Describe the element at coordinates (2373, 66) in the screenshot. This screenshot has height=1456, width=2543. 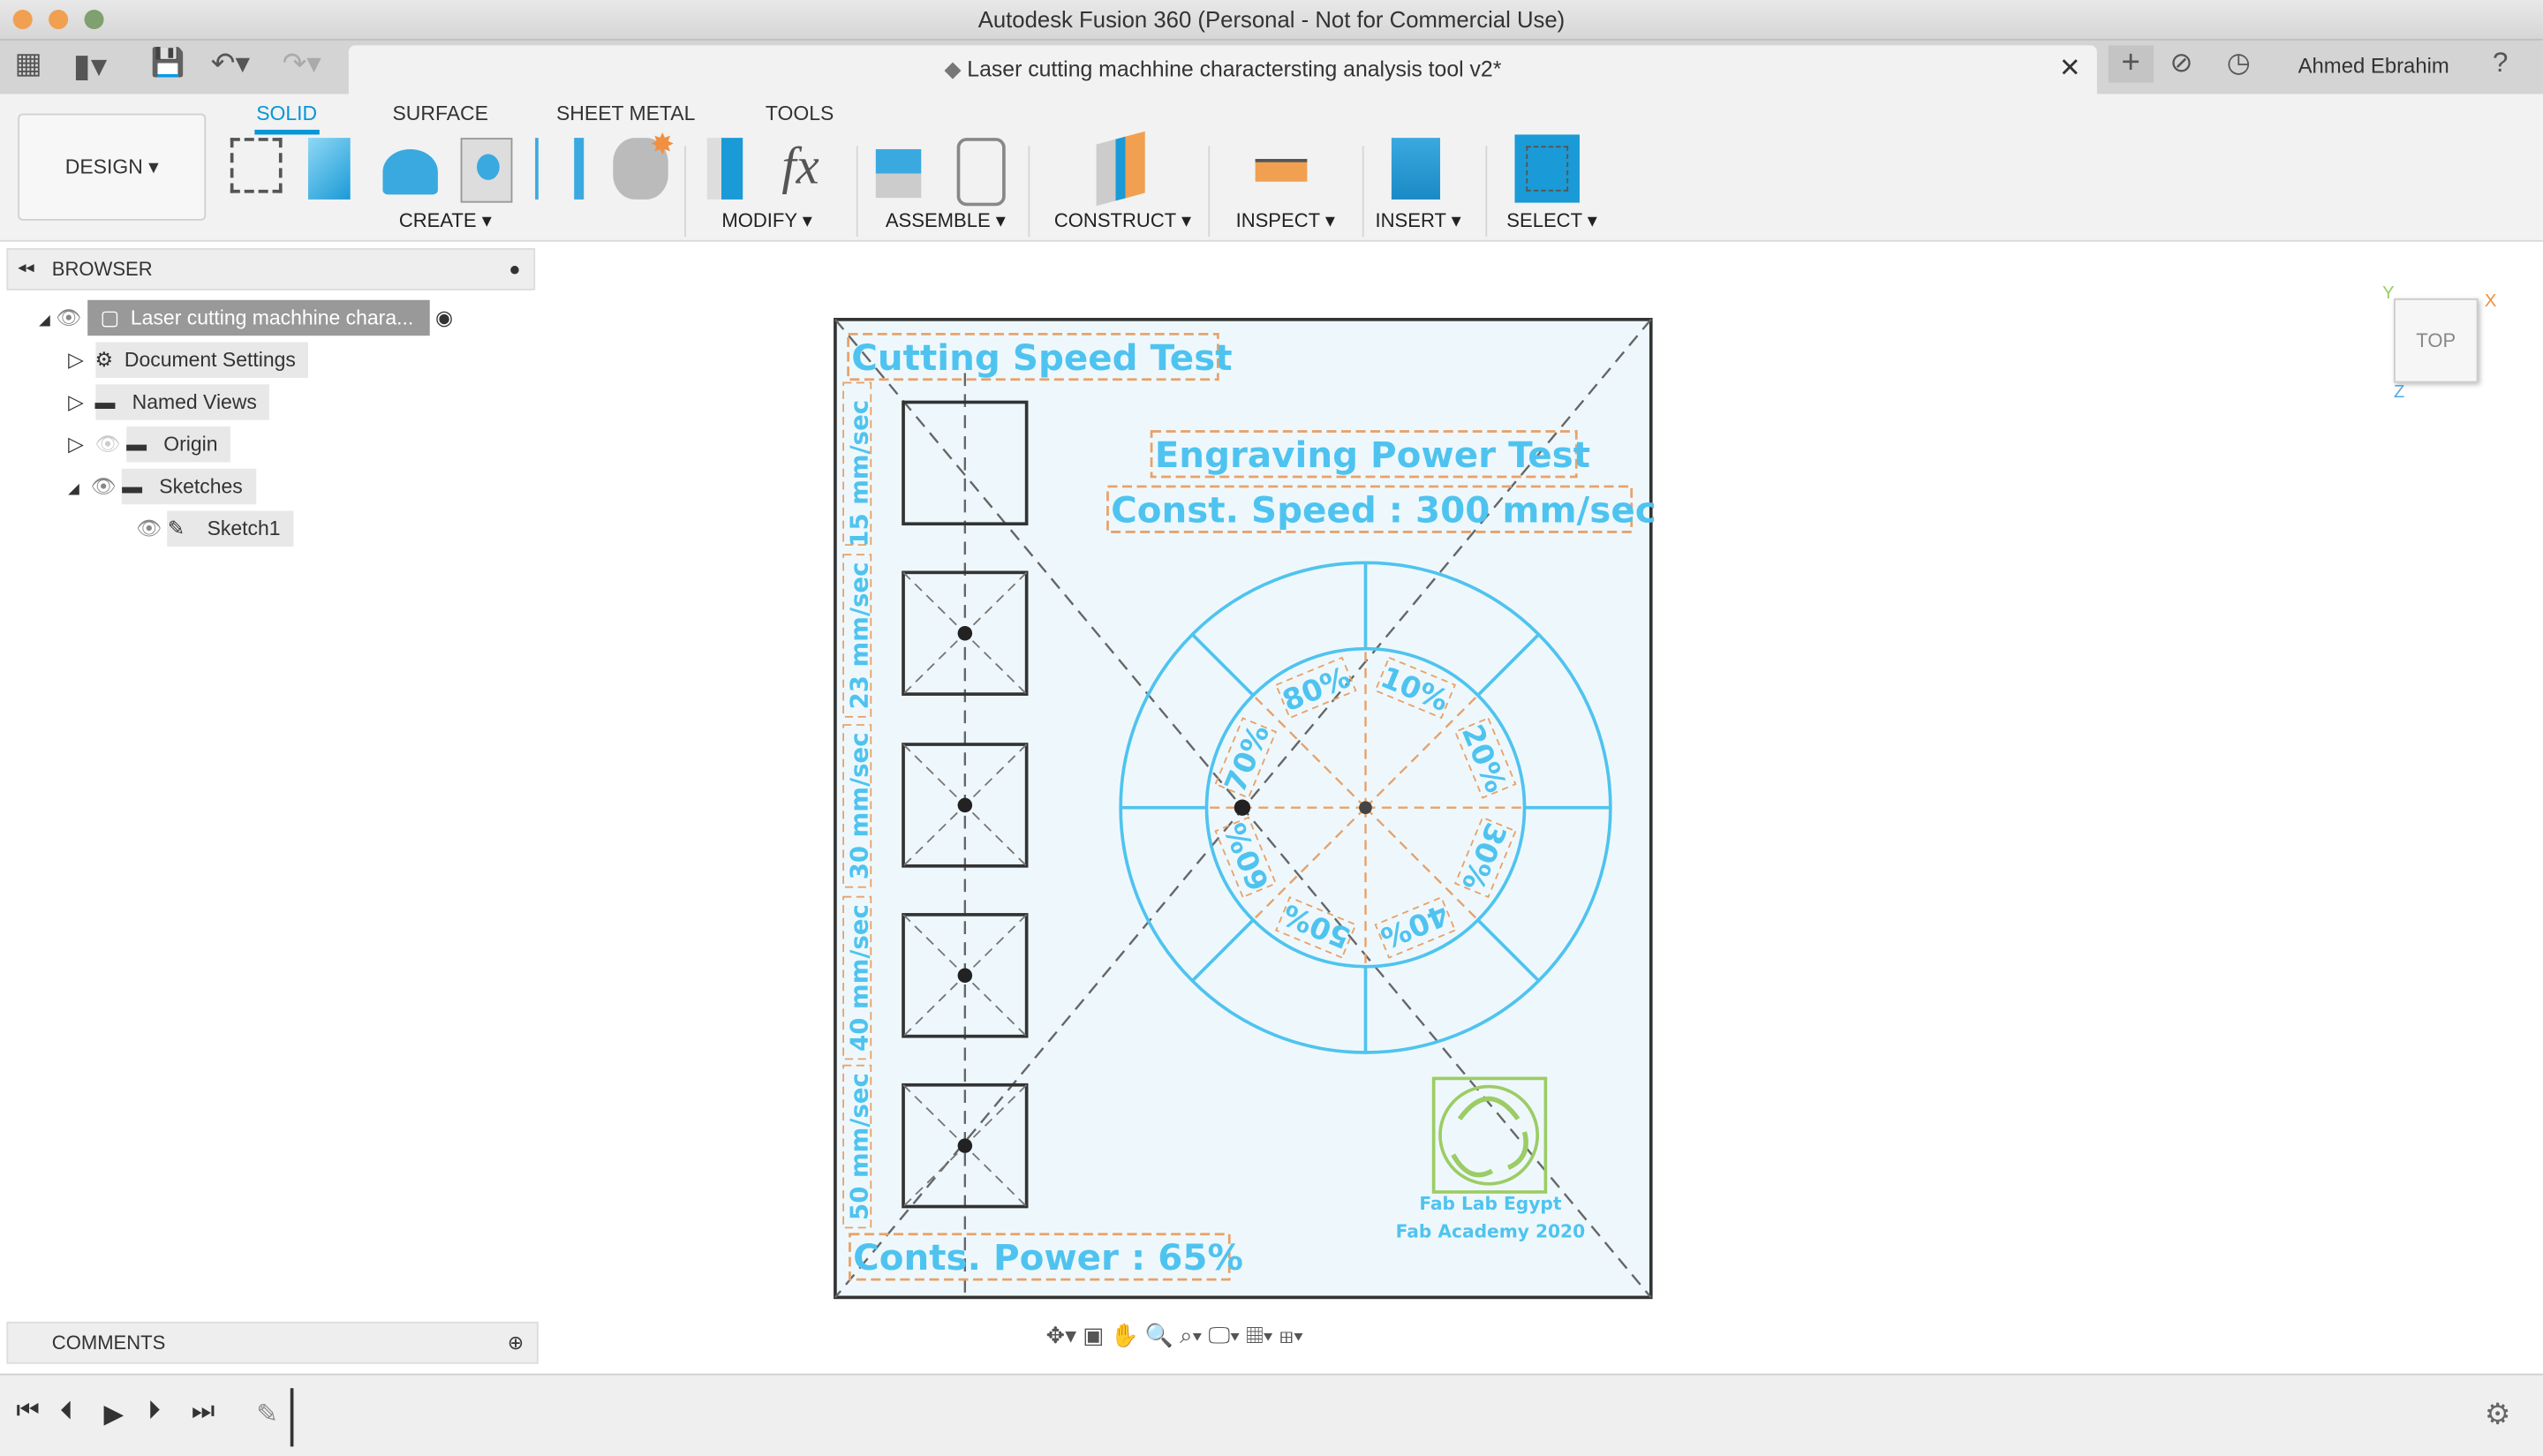
I see `user-name: Ahmed Ebrahim` at that location.